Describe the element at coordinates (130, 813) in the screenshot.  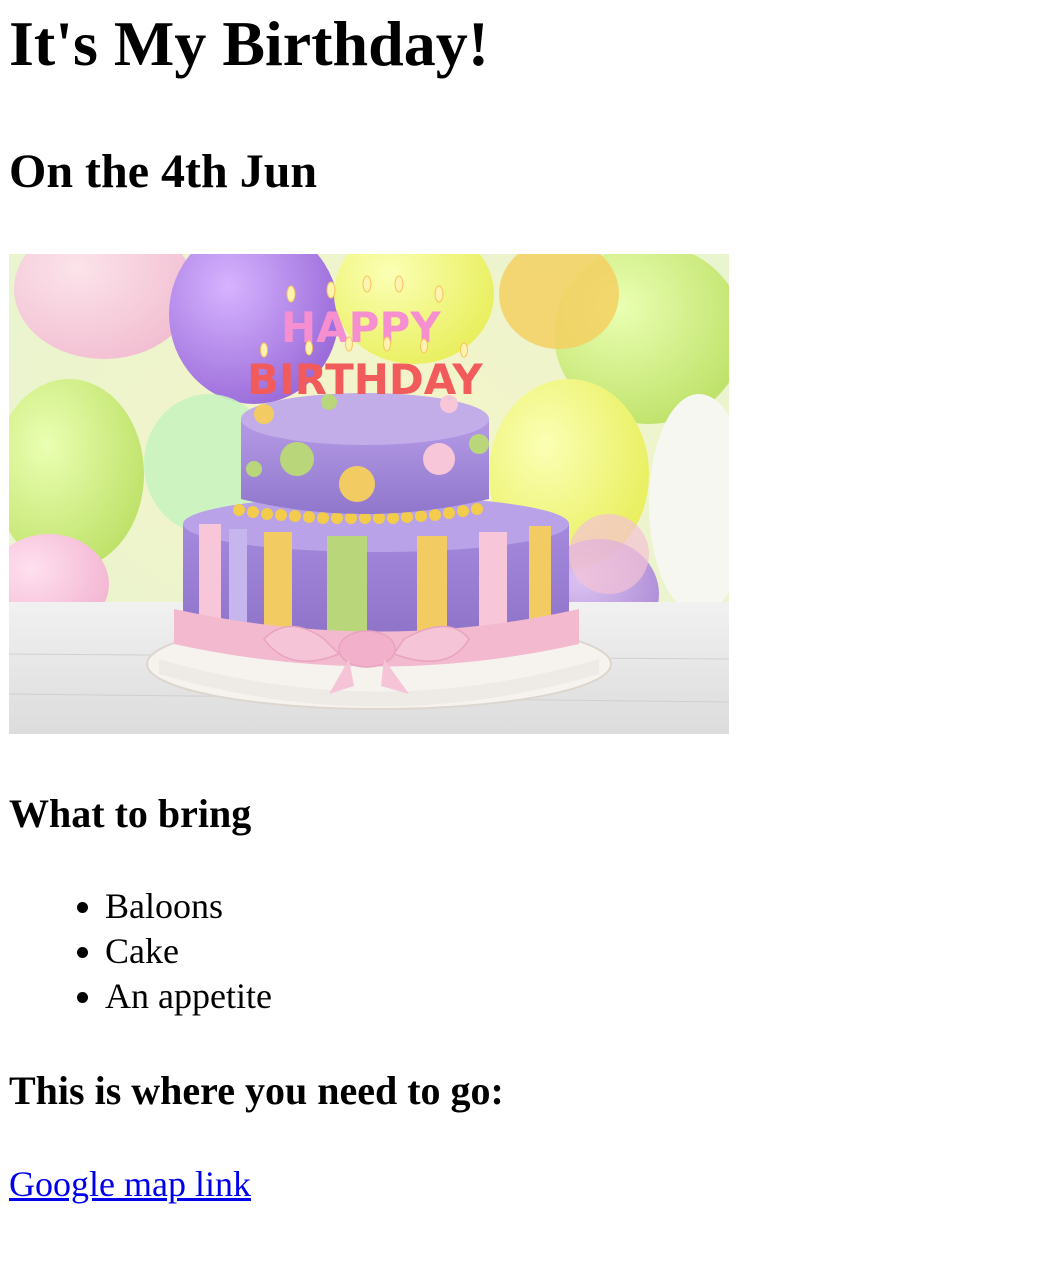
I see `what-to-bring-heading: What to bring` at that location.